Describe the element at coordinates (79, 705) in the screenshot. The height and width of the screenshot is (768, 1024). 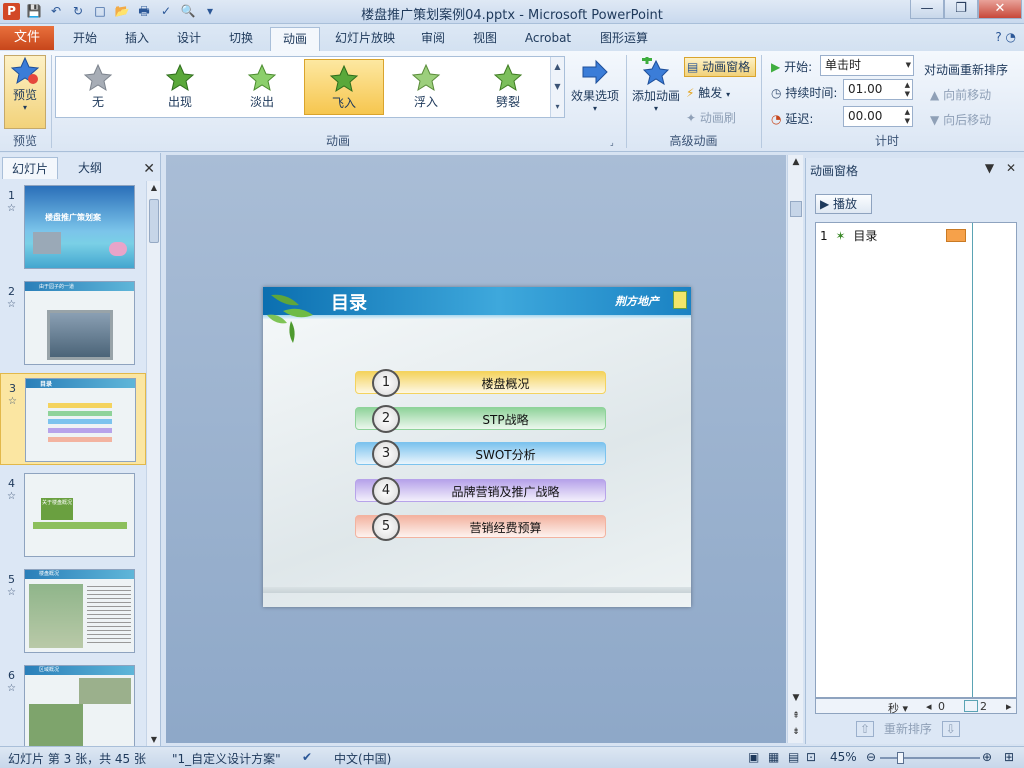
I see `slide-thumbnail: 区域概况` at that location.